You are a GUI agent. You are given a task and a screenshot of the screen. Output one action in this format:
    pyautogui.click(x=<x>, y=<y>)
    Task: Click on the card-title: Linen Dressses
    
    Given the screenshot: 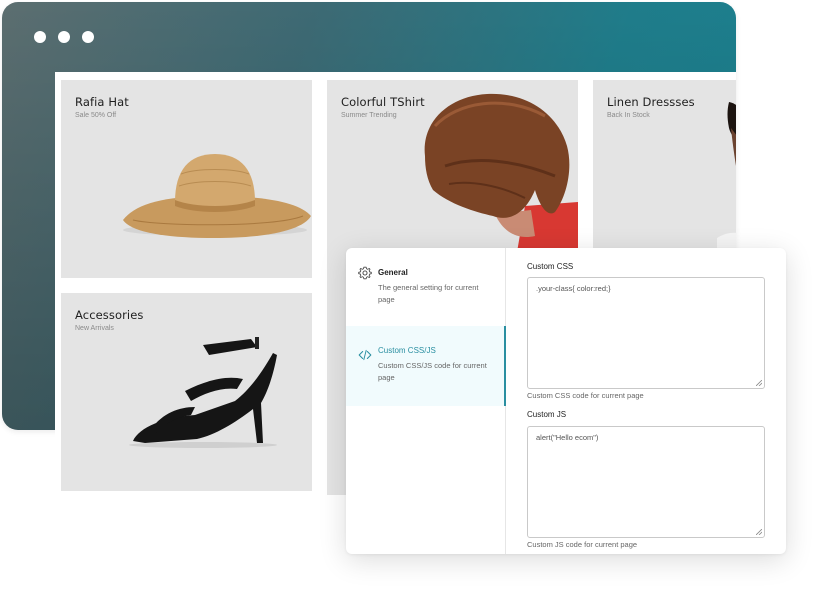 What is the action you would take?
    pyautogui.click(x=651, y=102)
    